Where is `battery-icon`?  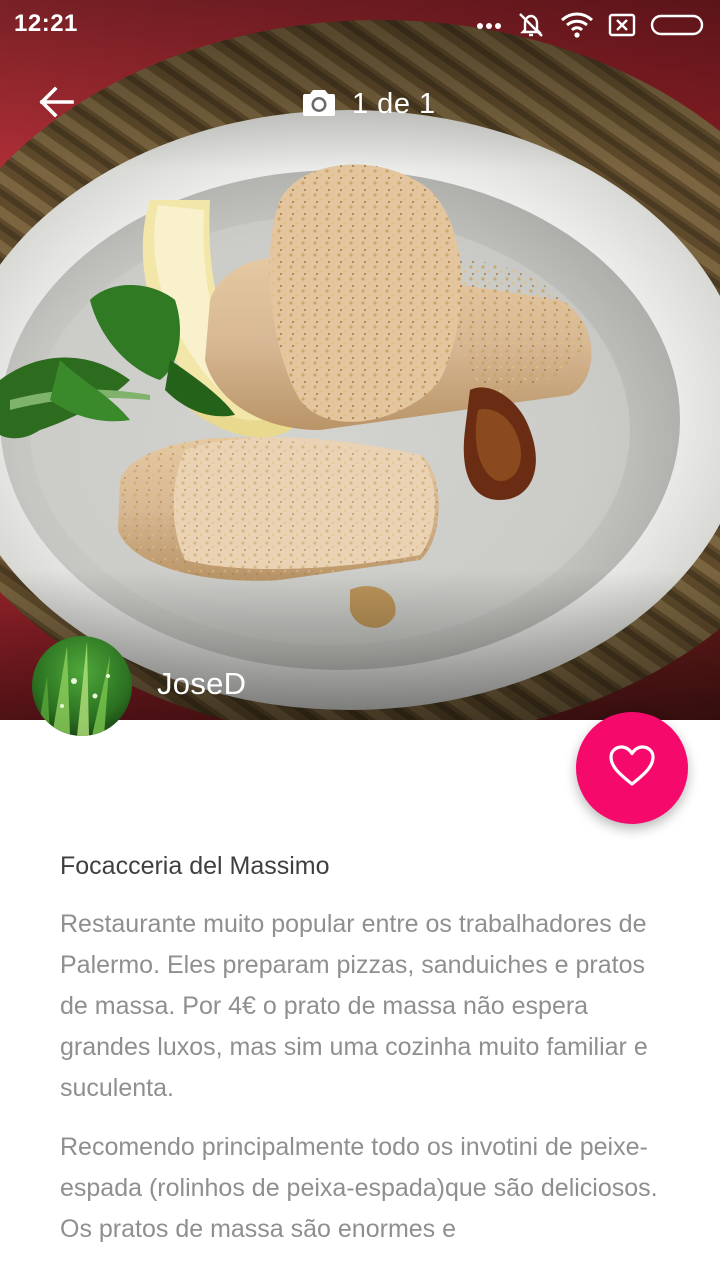
battery-icon is located at coordinates (678, 25).